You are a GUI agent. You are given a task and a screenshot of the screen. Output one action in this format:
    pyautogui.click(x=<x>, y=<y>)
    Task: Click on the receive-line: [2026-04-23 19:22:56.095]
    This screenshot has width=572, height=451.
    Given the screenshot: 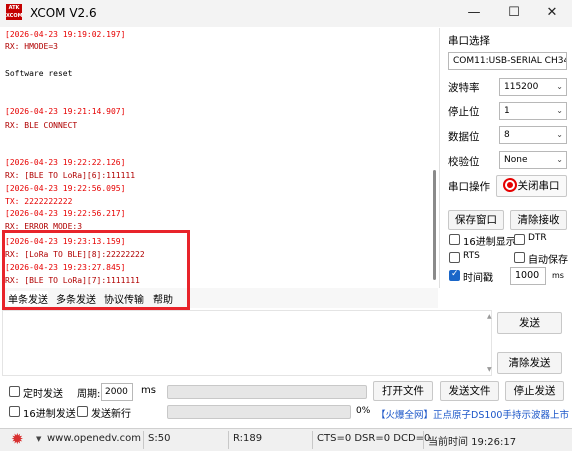 What is the action you would take?
    pyautogui.click(x=65, y=188)
    